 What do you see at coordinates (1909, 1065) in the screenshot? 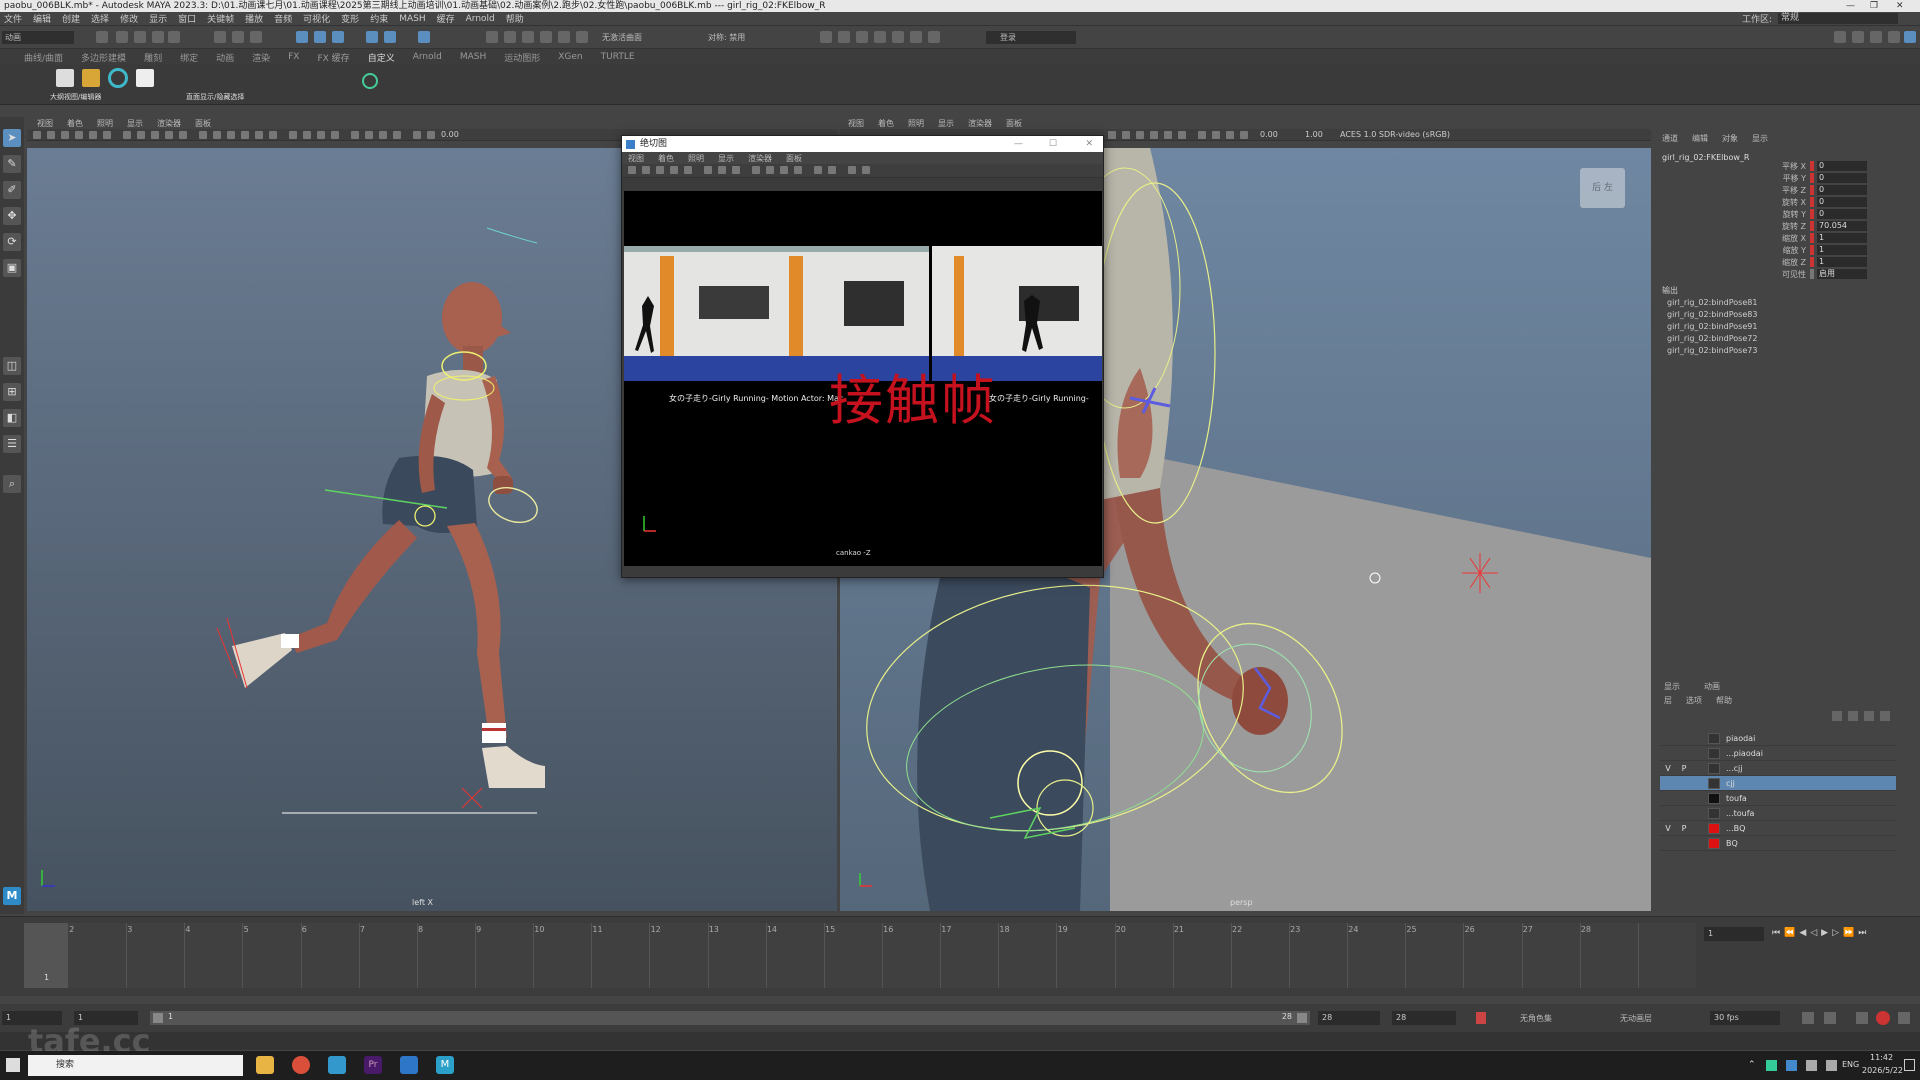
I see `notification-icon` at bounding box center [1909, 1065].